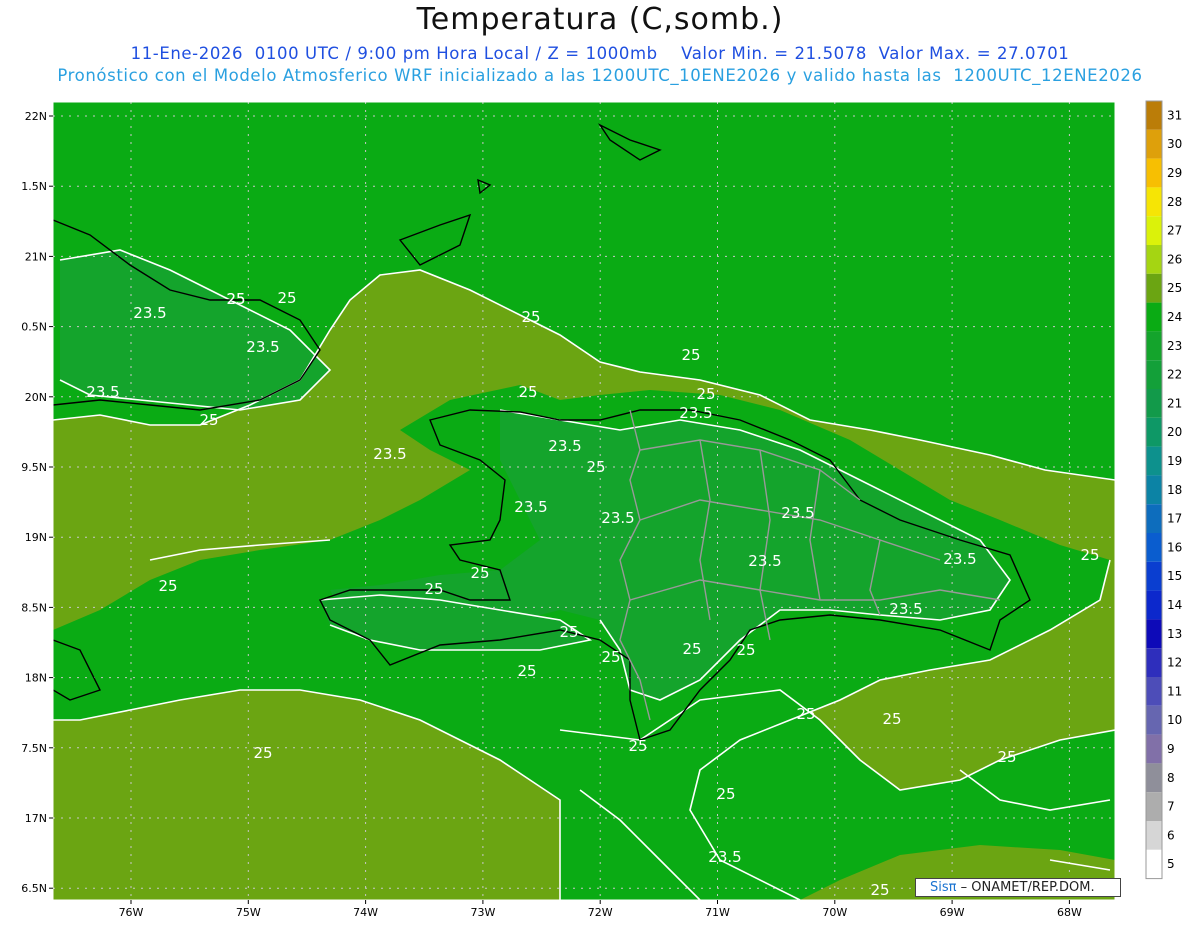 This screenshot has width=1200, height=927. What do you see at coordinates (36, 397) in the screenshot?
I see `lat-label: 20N` at bounding box center [36, 397].